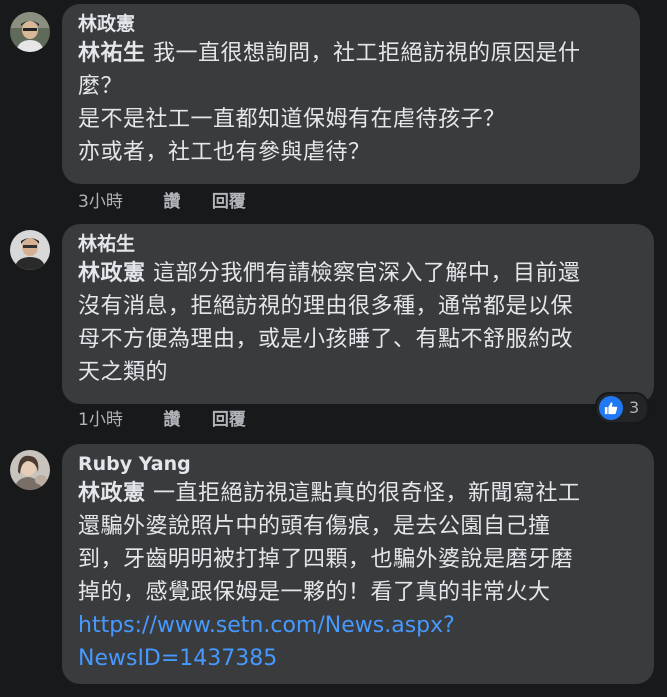  What do you see at coordinates (359, 658) in the screenshot?
I see `news-link: NewsID=1437385` at bounding box center [359, 658].